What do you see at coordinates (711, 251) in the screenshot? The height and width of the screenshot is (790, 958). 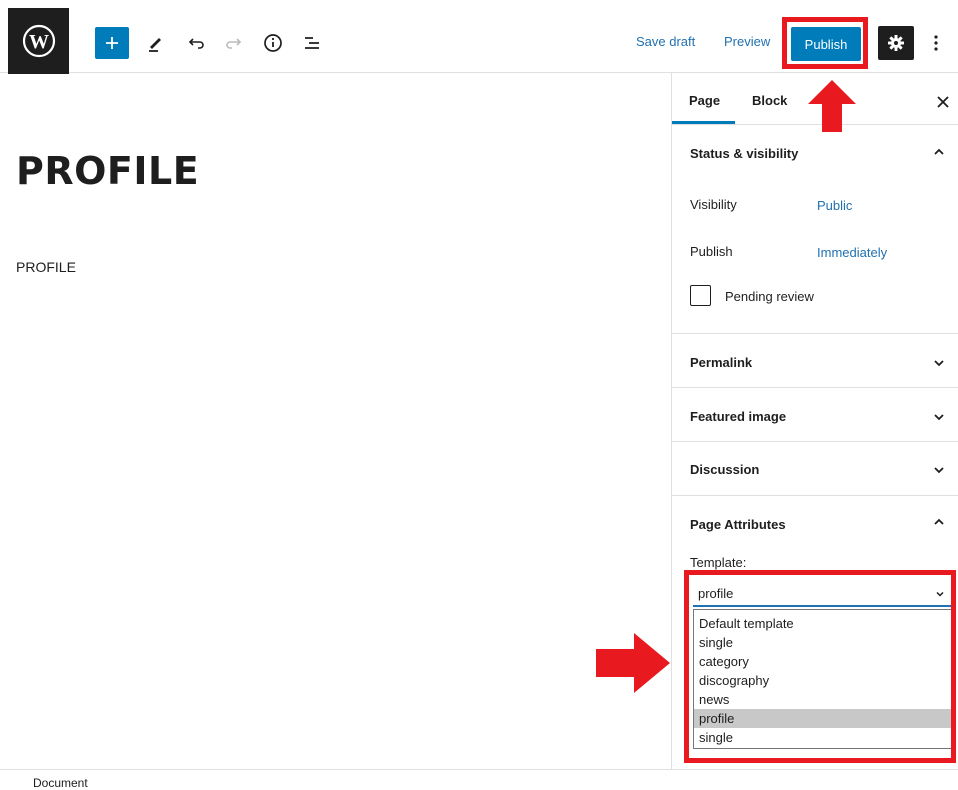 I see `publish-label: Publish` at bounding box center [711, 251].